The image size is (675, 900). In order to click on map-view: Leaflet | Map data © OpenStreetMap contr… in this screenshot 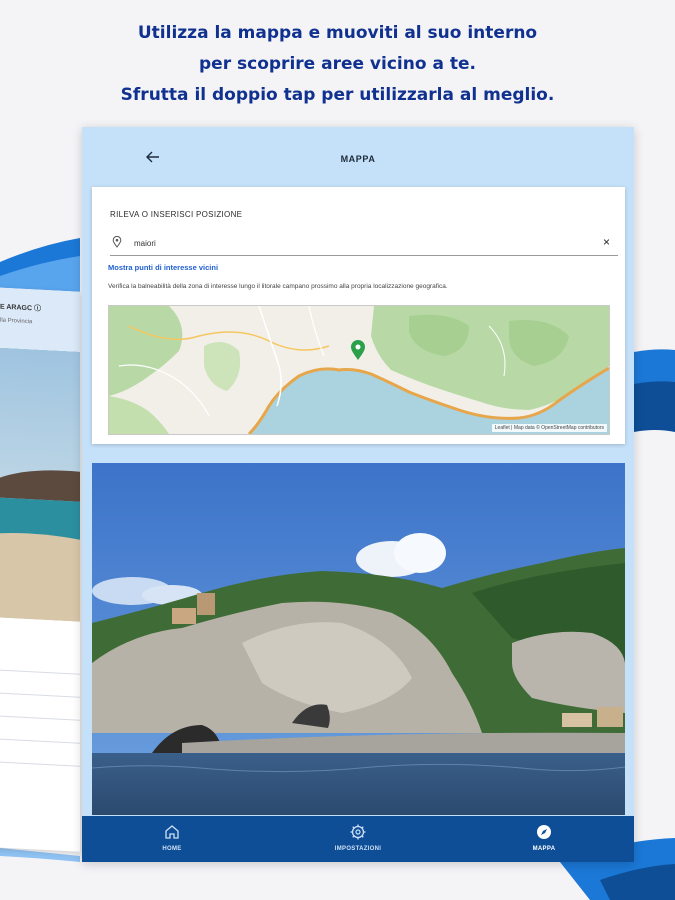, I will do `click(359, 370)`.